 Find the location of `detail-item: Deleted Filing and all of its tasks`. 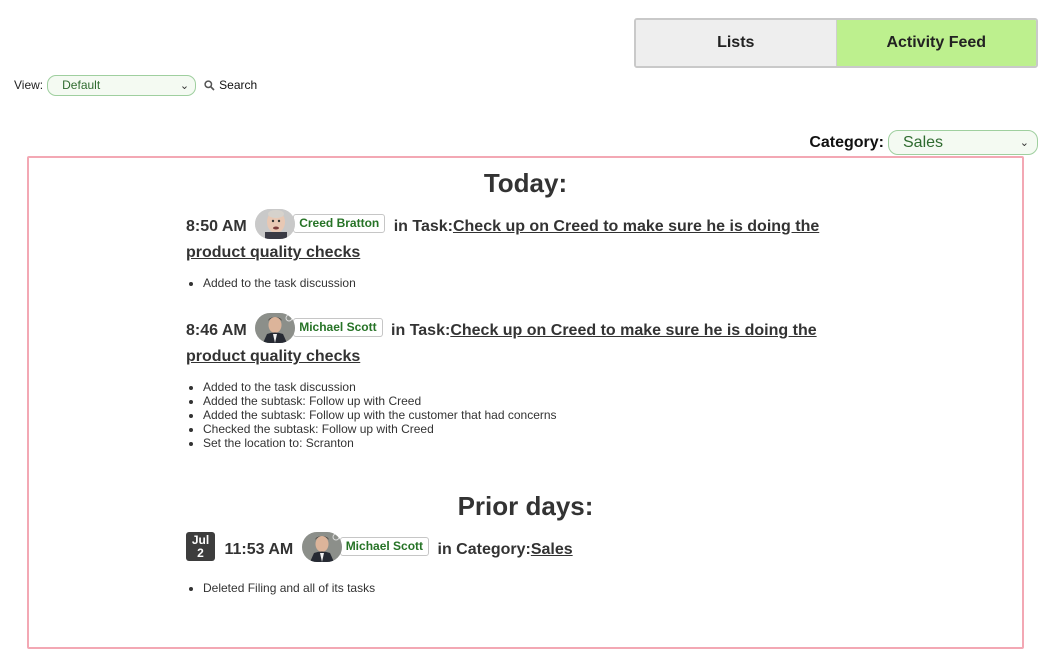

detail-item: Deleted Filing and all of its tasks is located at coordinates (289, 588).